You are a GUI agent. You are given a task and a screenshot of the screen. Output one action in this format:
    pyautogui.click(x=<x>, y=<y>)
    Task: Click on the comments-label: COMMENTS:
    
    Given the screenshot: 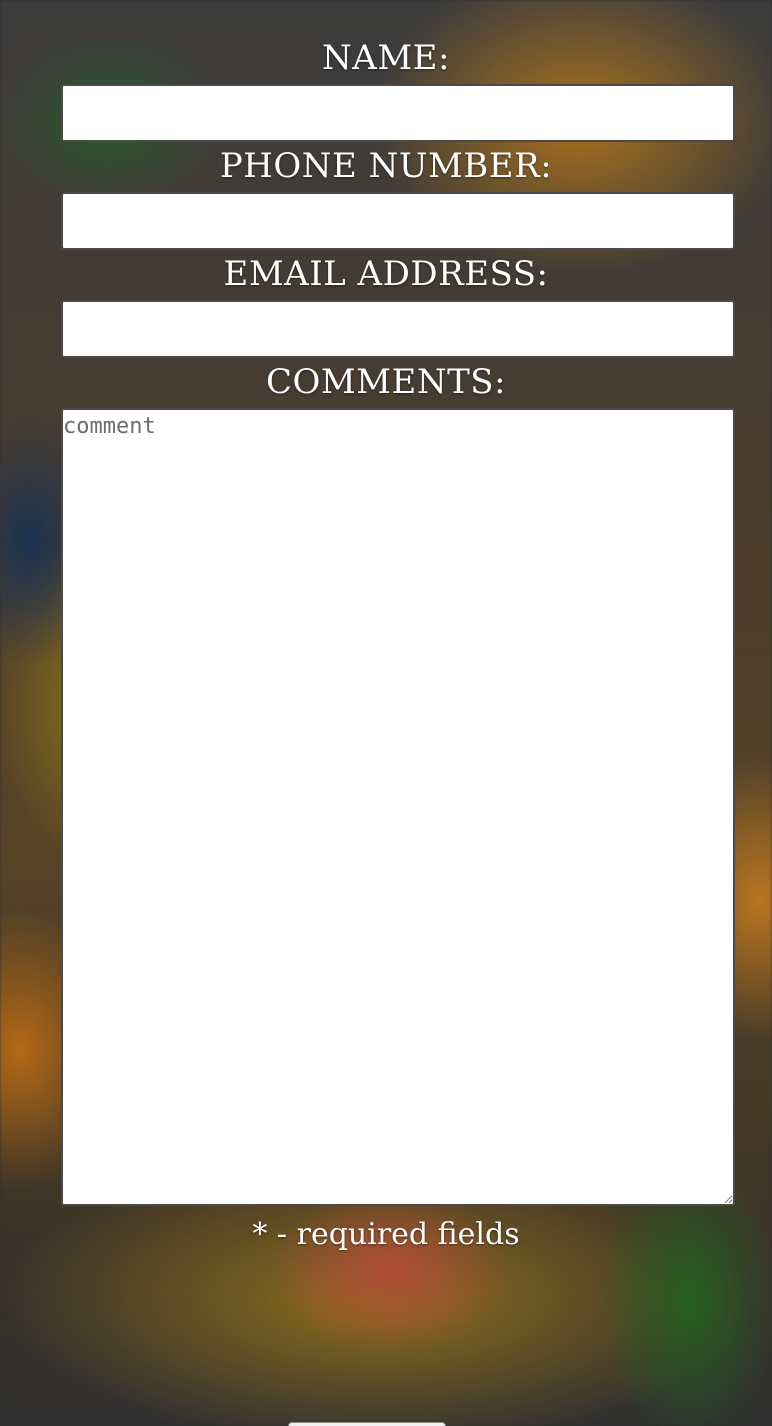 What is the action you would take?
    pyautogui.click(x=385, y=382)
    